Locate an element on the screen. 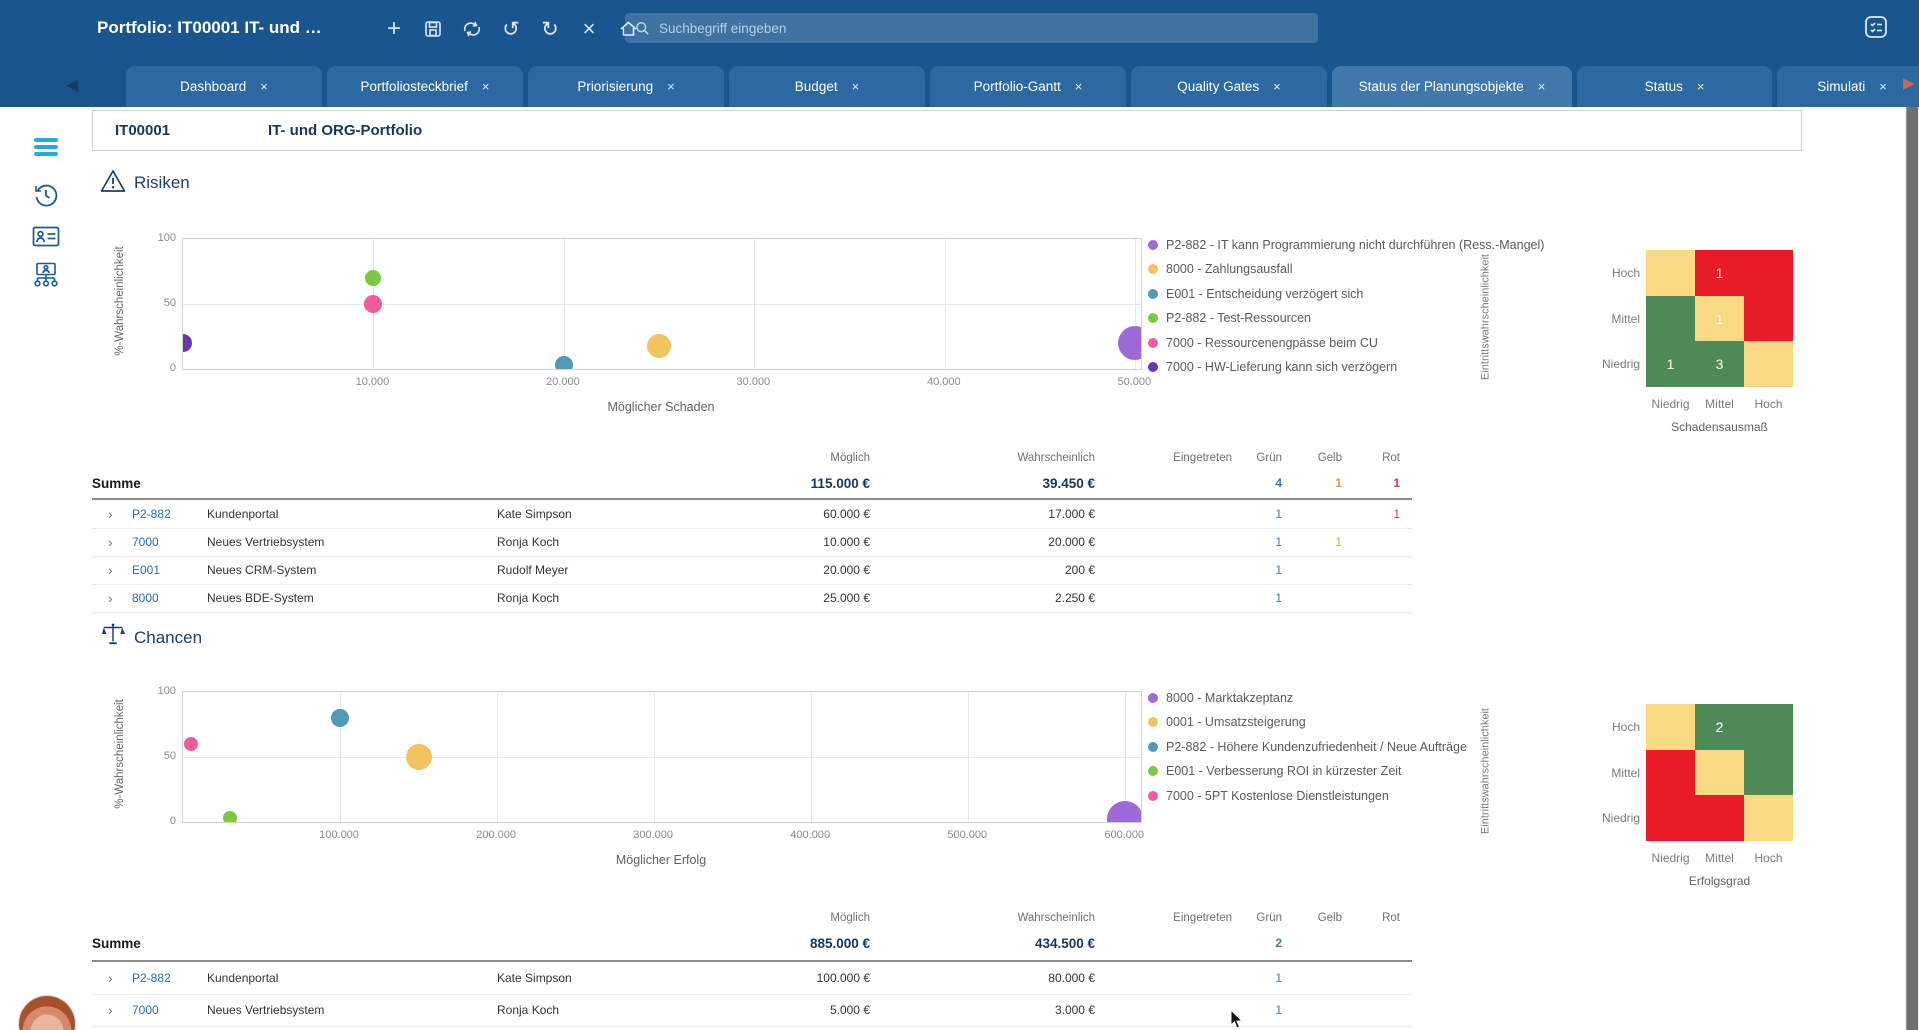 The width and height of the screenshot is (1919, 1030). tab-simulati: Simulati × is located at coordinates (1848, 86).